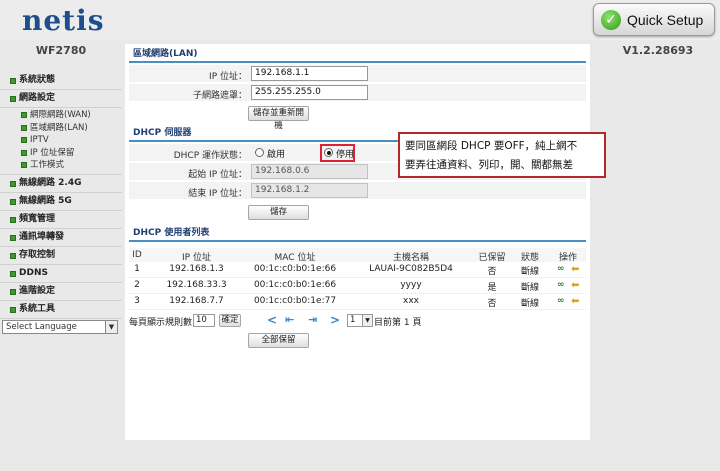 Image resolution: width=720 pixels, height=471 pixels. I want to click on sidebar-item-wireless-5g: 無線網路 5G, so click(61, 202).